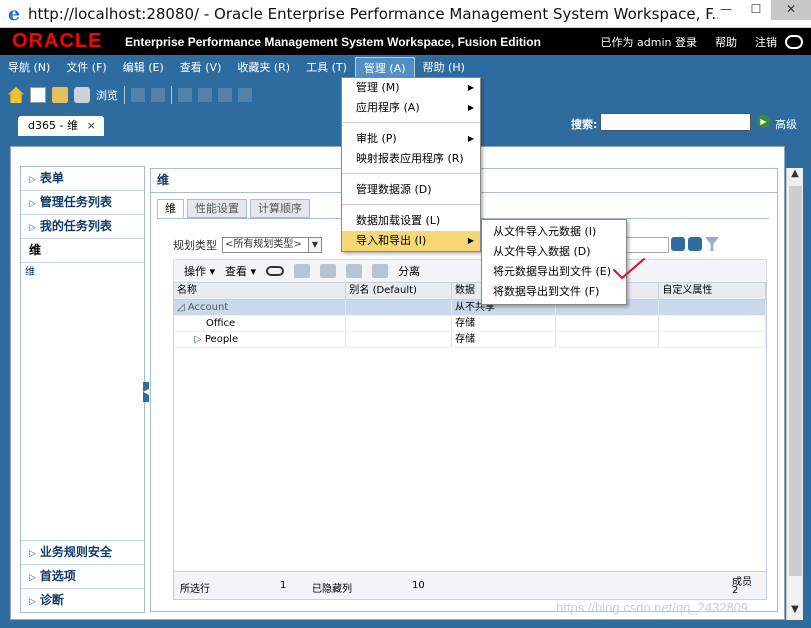  I want to click on plan-type-select: <所有规划类型> ▼, so click(272, 245).